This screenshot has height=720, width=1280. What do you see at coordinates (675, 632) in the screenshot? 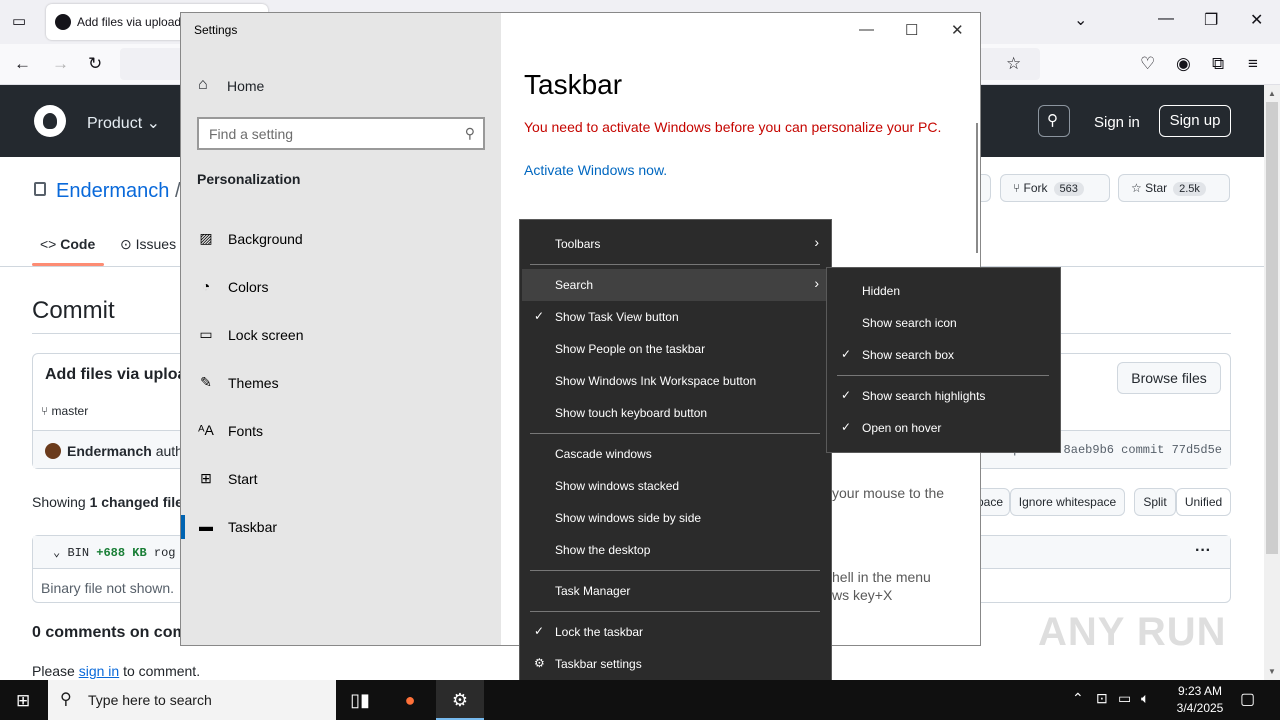
I see `menu-item-lock-taskbar: ✓ Lock the taskbar` at bounding box center [675, 632].